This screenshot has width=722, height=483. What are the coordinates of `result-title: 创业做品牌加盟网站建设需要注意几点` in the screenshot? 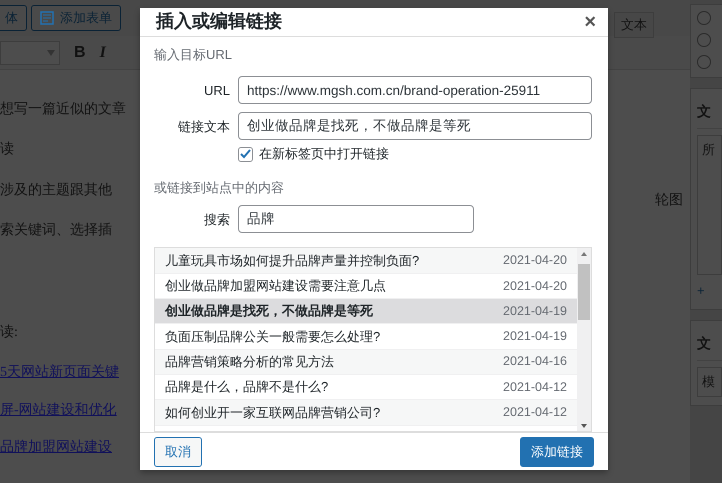 It's located at (275, 286).